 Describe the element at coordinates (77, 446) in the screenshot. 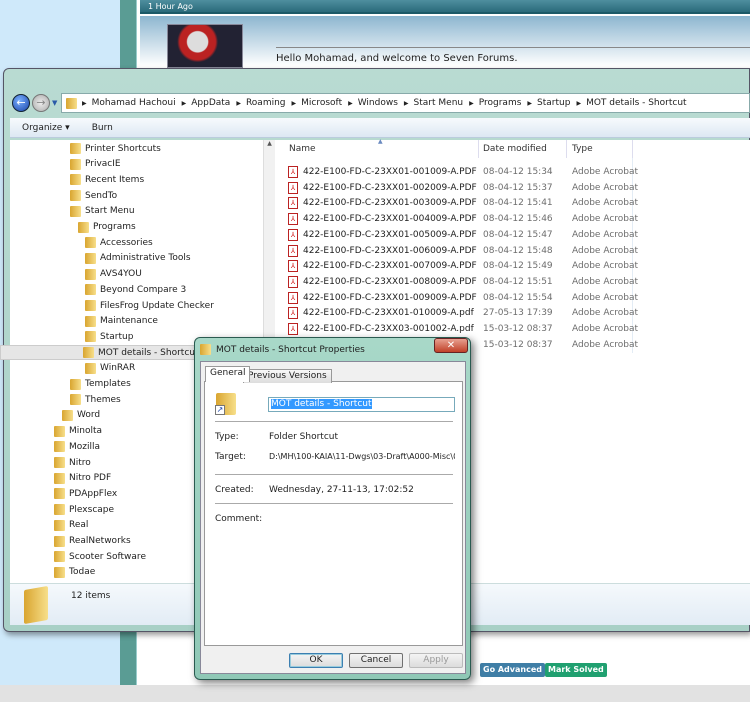

I see `nav-tree-item: Mozilla` at that location.